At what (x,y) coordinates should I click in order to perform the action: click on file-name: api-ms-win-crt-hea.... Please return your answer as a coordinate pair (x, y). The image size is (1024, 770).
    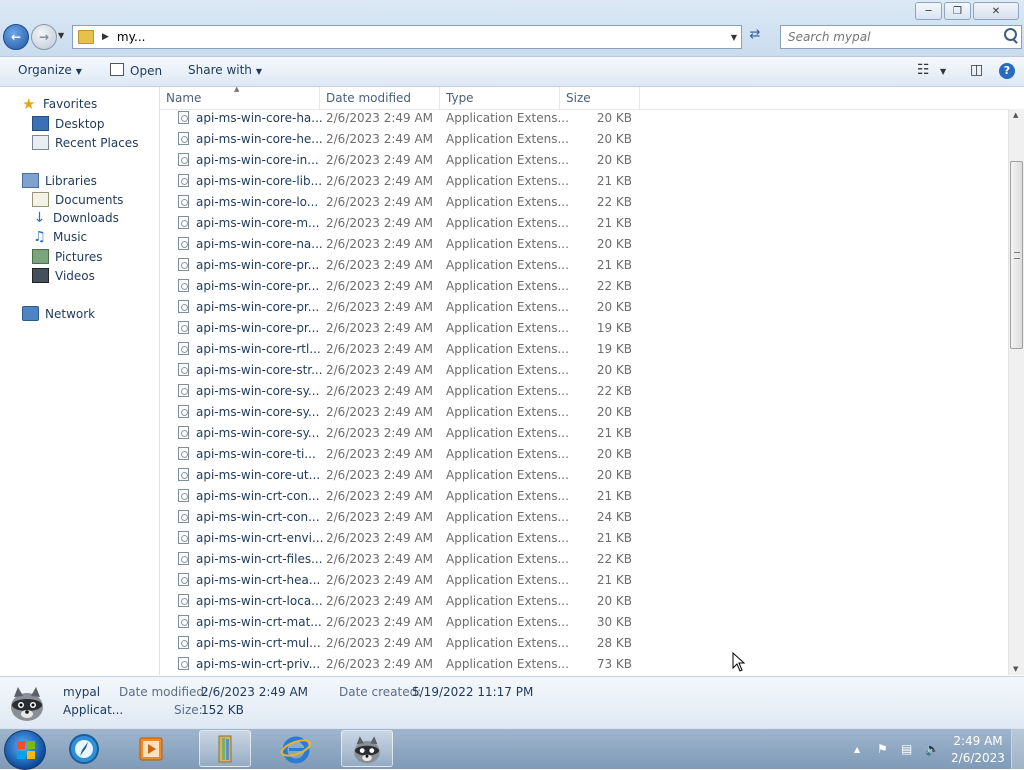
    Looking at the image, I should click on (258, 580).